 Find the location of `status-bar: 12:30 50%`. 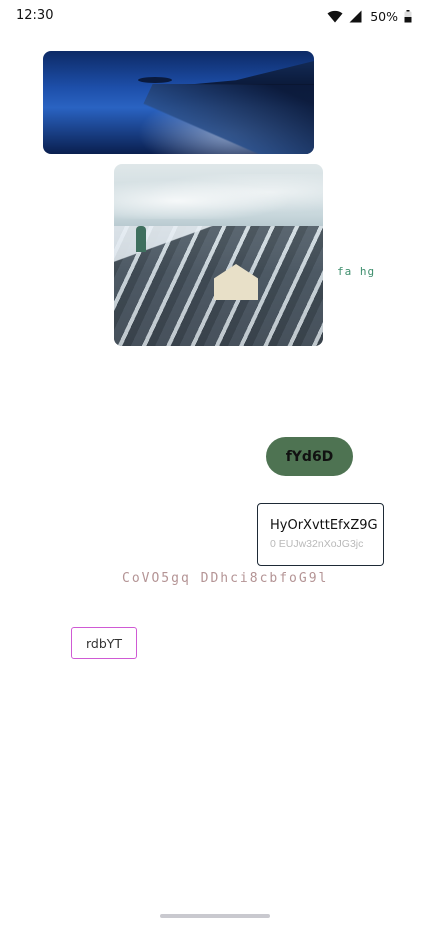

status-bar: 12:30 50% is located at coordinates (215, 17).